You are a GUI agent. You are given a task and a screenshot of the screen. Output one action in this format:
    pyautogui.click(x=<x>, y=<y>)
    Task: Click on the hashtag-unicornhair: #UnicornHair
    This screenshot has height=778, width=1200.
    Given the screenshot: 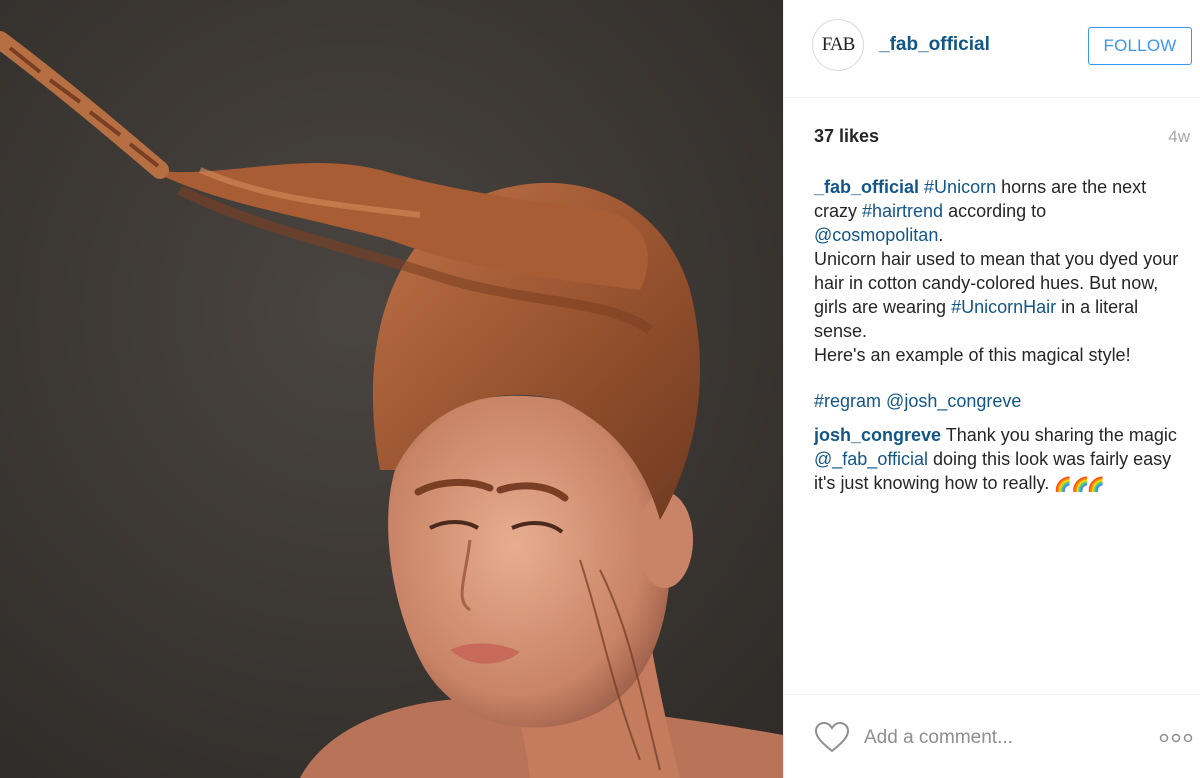 What is the action you would take?
    pyautogui.click(x=1003, y=307)
    